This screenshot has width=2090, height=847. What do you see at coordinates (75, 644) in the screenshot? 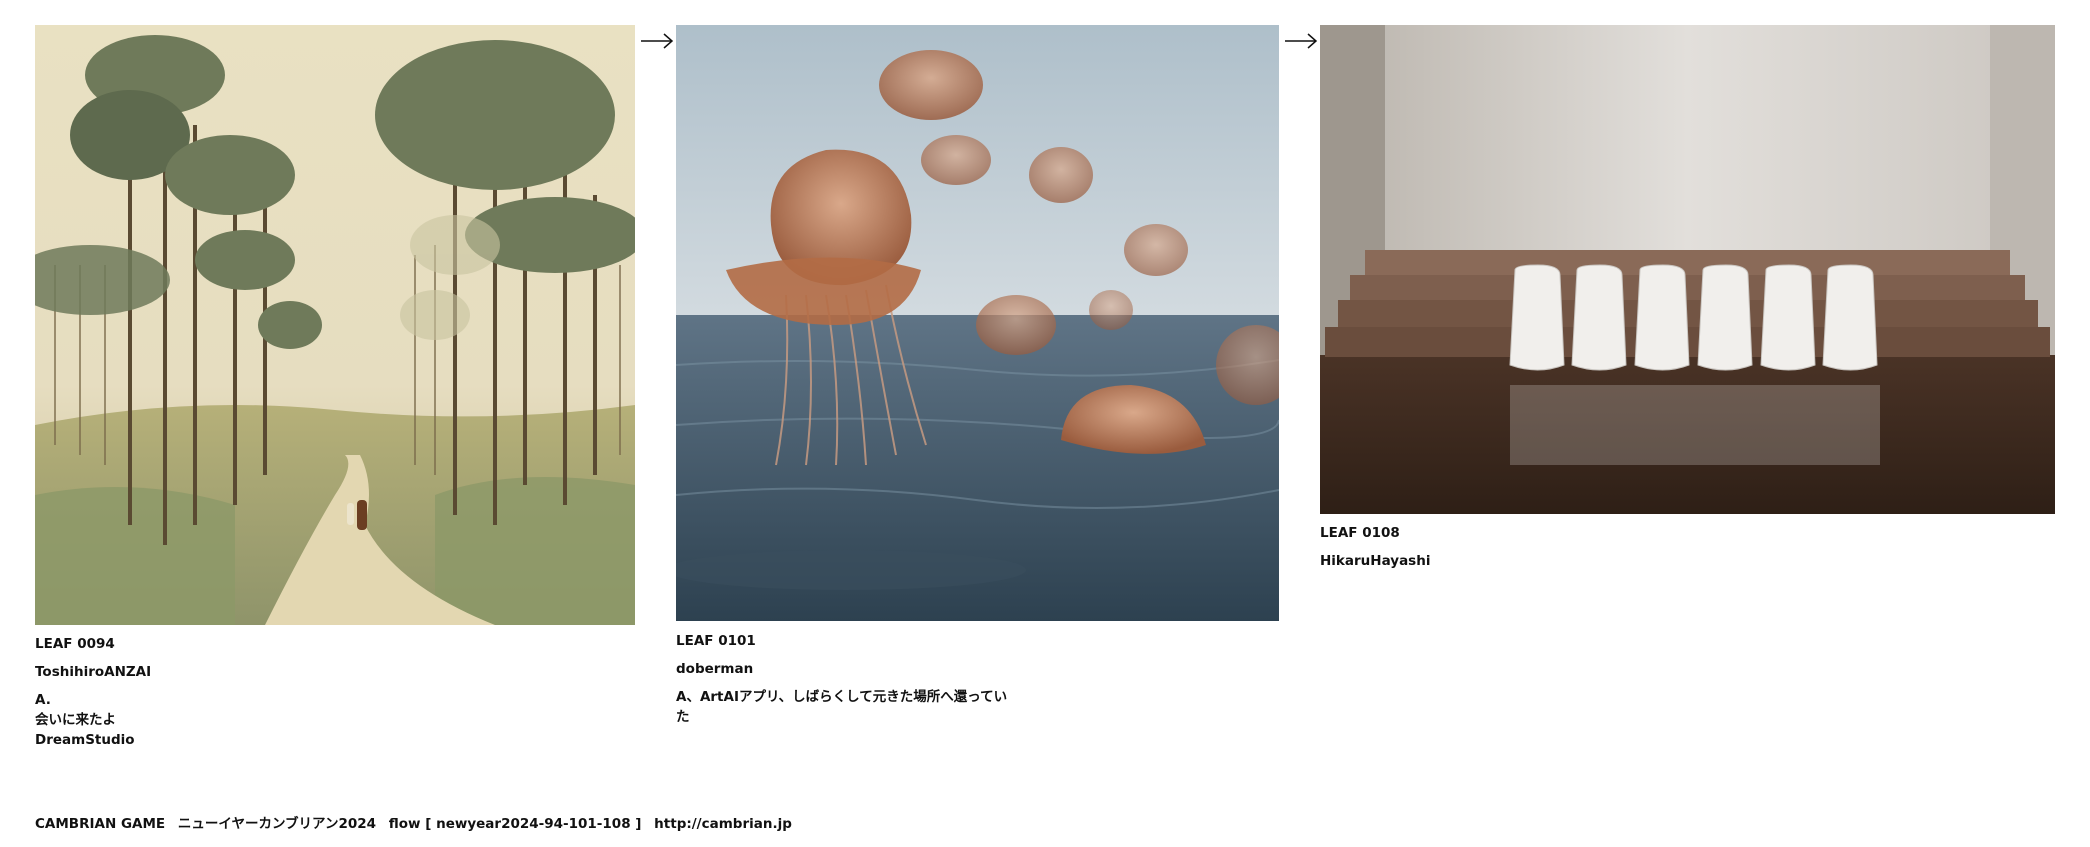
I see `leaf-id: LEAF 0094` at bounding box center [75, 644].